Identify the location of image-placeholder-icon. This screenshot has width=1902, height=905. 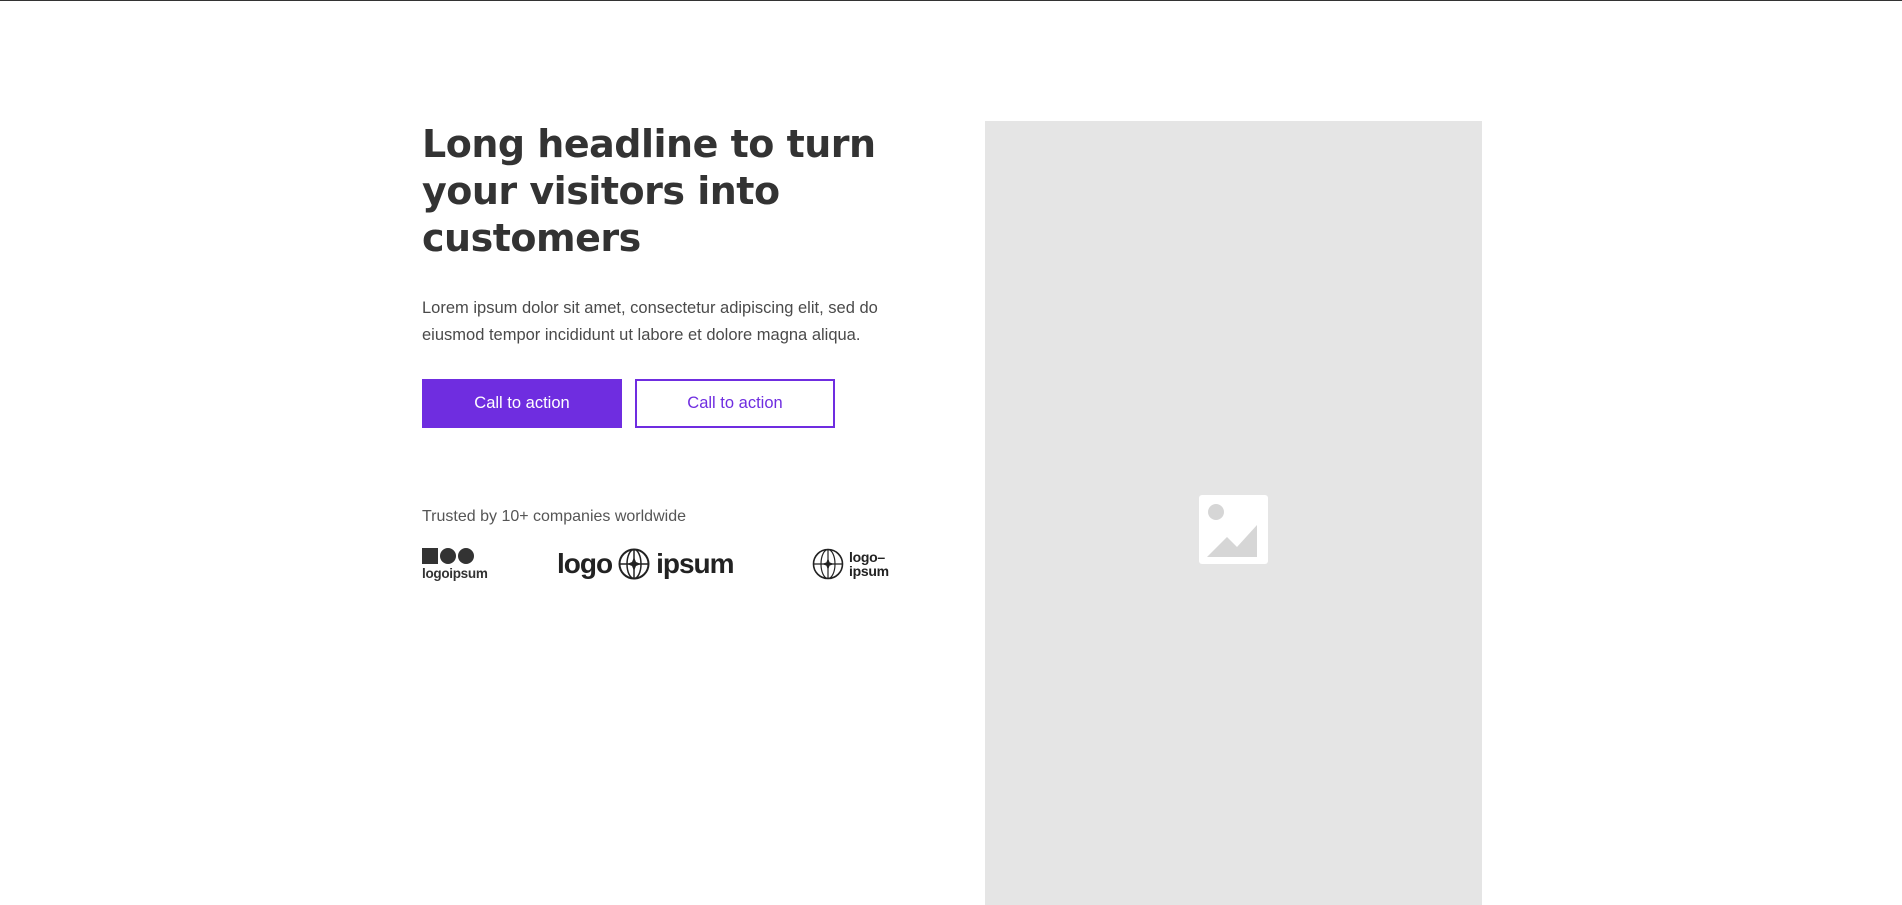
(1233, 529).